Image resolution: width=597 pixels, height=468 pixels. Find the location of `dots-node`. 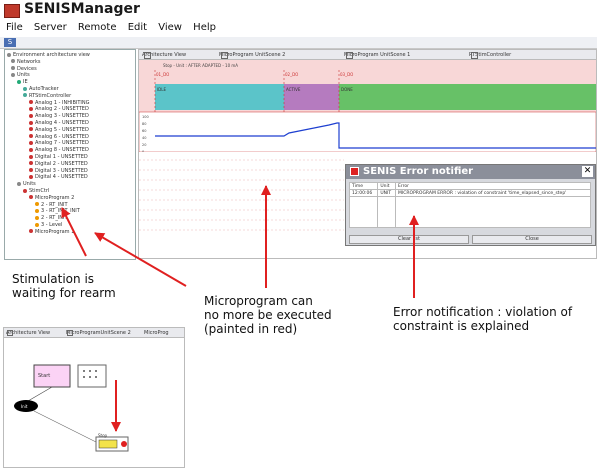

dots-node is located at coordinates (92, 376).